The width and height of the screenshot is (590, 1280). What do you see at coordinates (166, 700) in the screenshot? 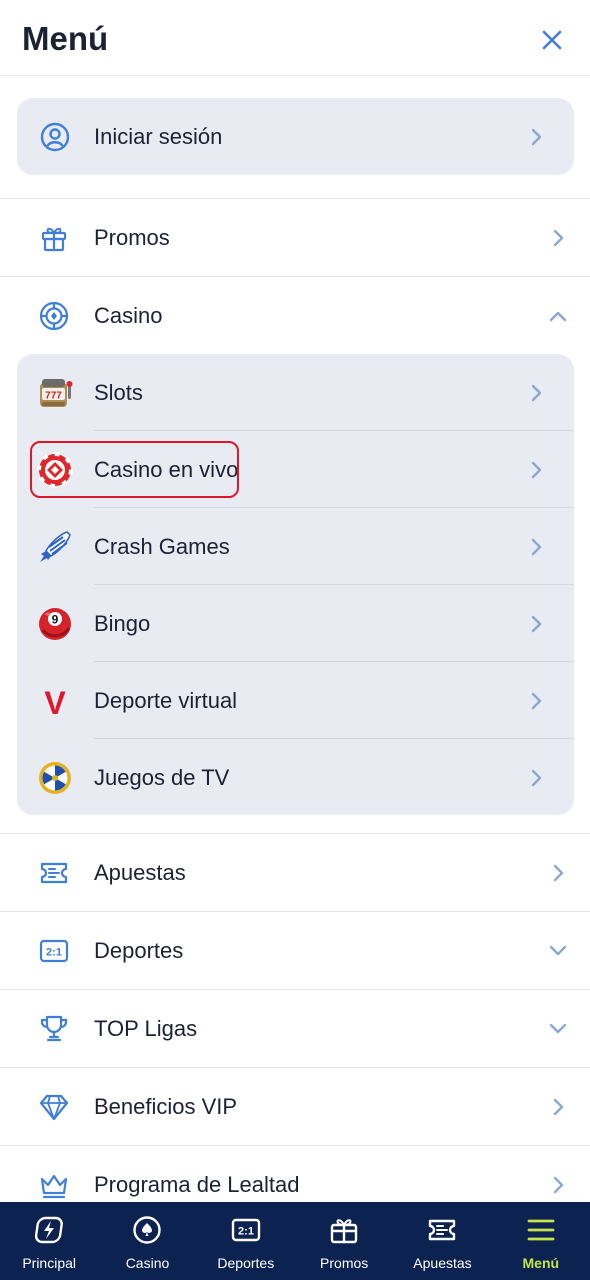
I see `submenu-item-label: Deporte virtual` at bounding box center [166, 700].